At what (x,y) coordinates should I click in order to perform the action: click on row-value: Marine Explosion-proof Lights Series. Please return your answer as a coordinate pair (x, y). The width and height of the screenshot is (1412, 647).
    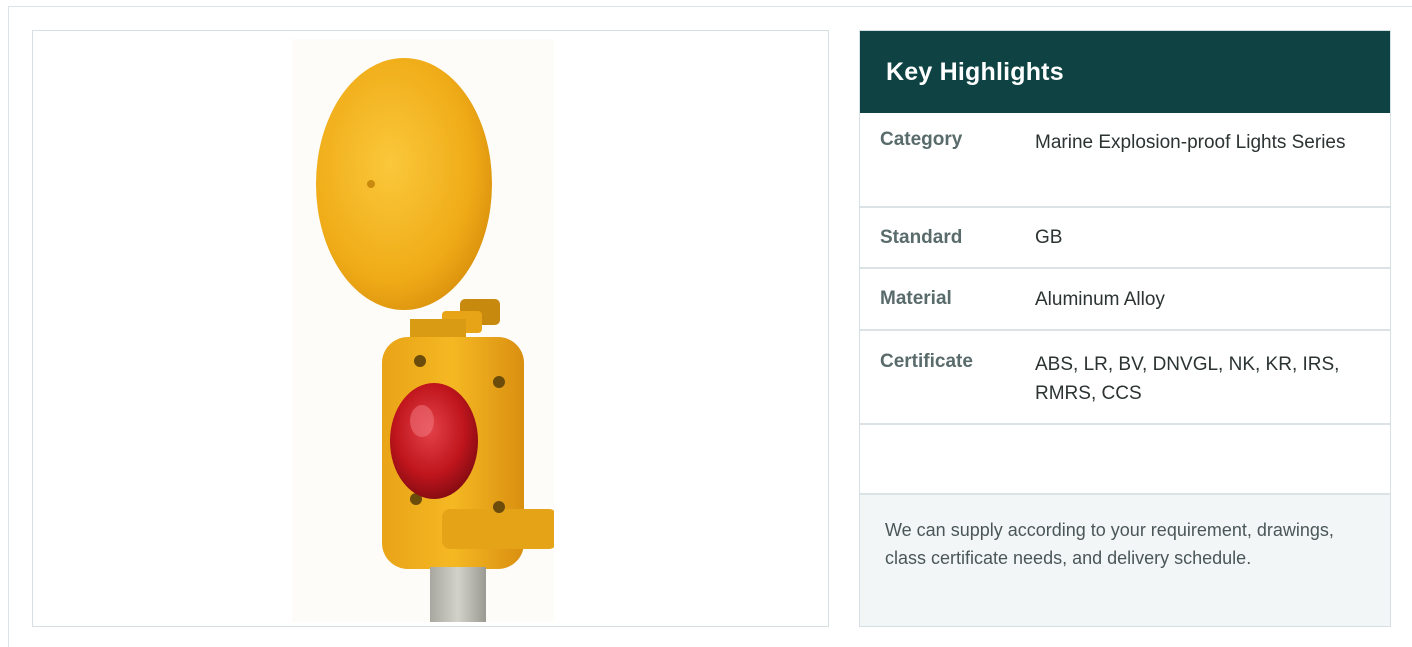
    Looking at the image, I should click on (1190, 142).